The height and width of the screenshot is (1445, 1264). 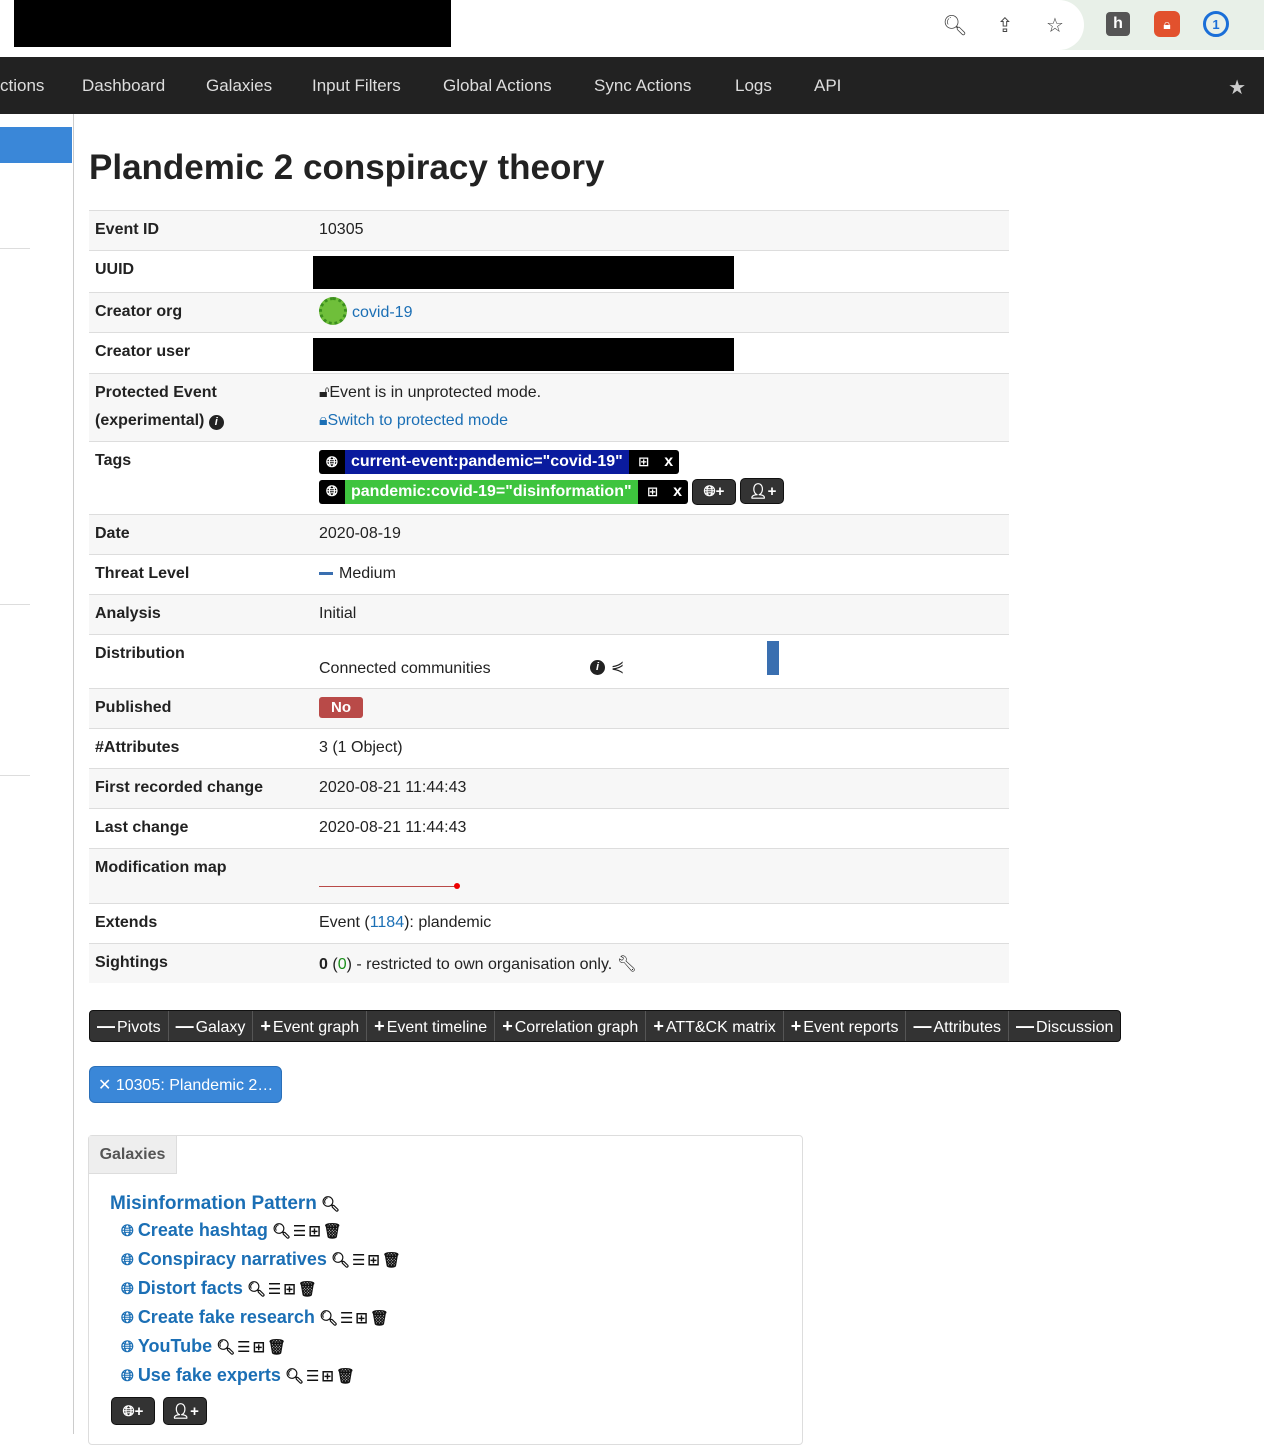 I want to click on galaxy-cluster-item: 🌐︎ Use fake experts 🔍︎☰⊞🗑︎, so click(x=239, y=1375).